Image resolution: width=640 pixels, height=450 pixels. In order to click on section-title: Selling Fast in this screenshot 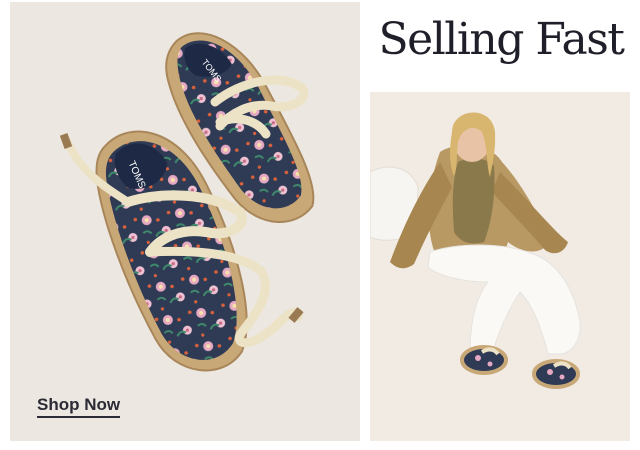, I will do `click(501, 39)`.